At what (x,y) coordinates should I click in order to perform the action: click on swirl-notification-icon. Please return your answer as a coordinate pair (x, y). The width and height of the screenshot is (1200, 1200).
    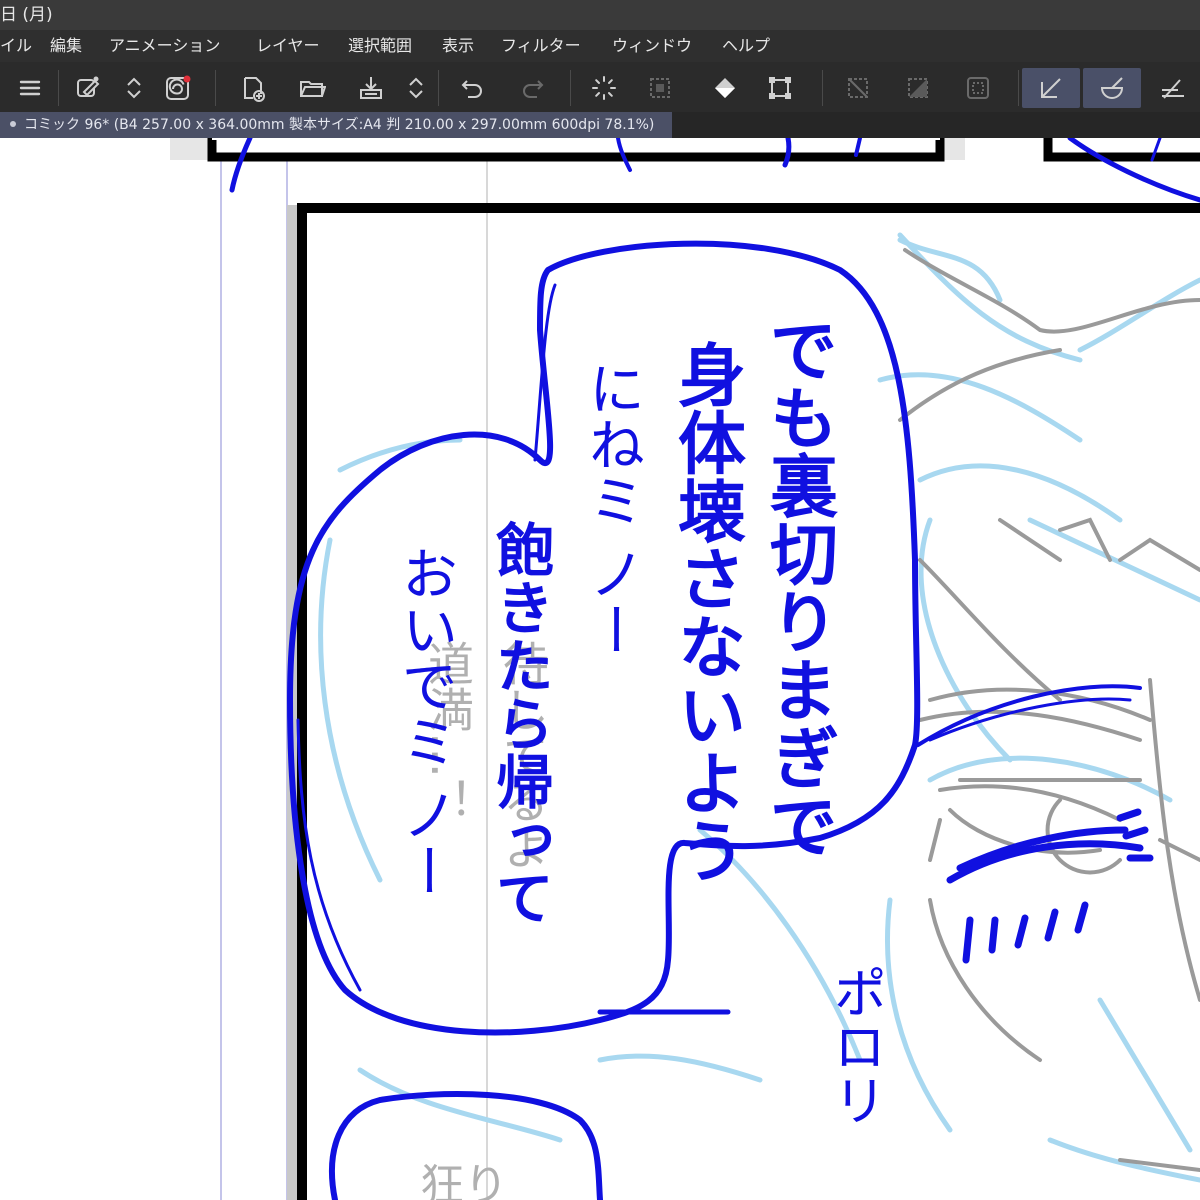
    Looking at the image, I should click on (178, 88).